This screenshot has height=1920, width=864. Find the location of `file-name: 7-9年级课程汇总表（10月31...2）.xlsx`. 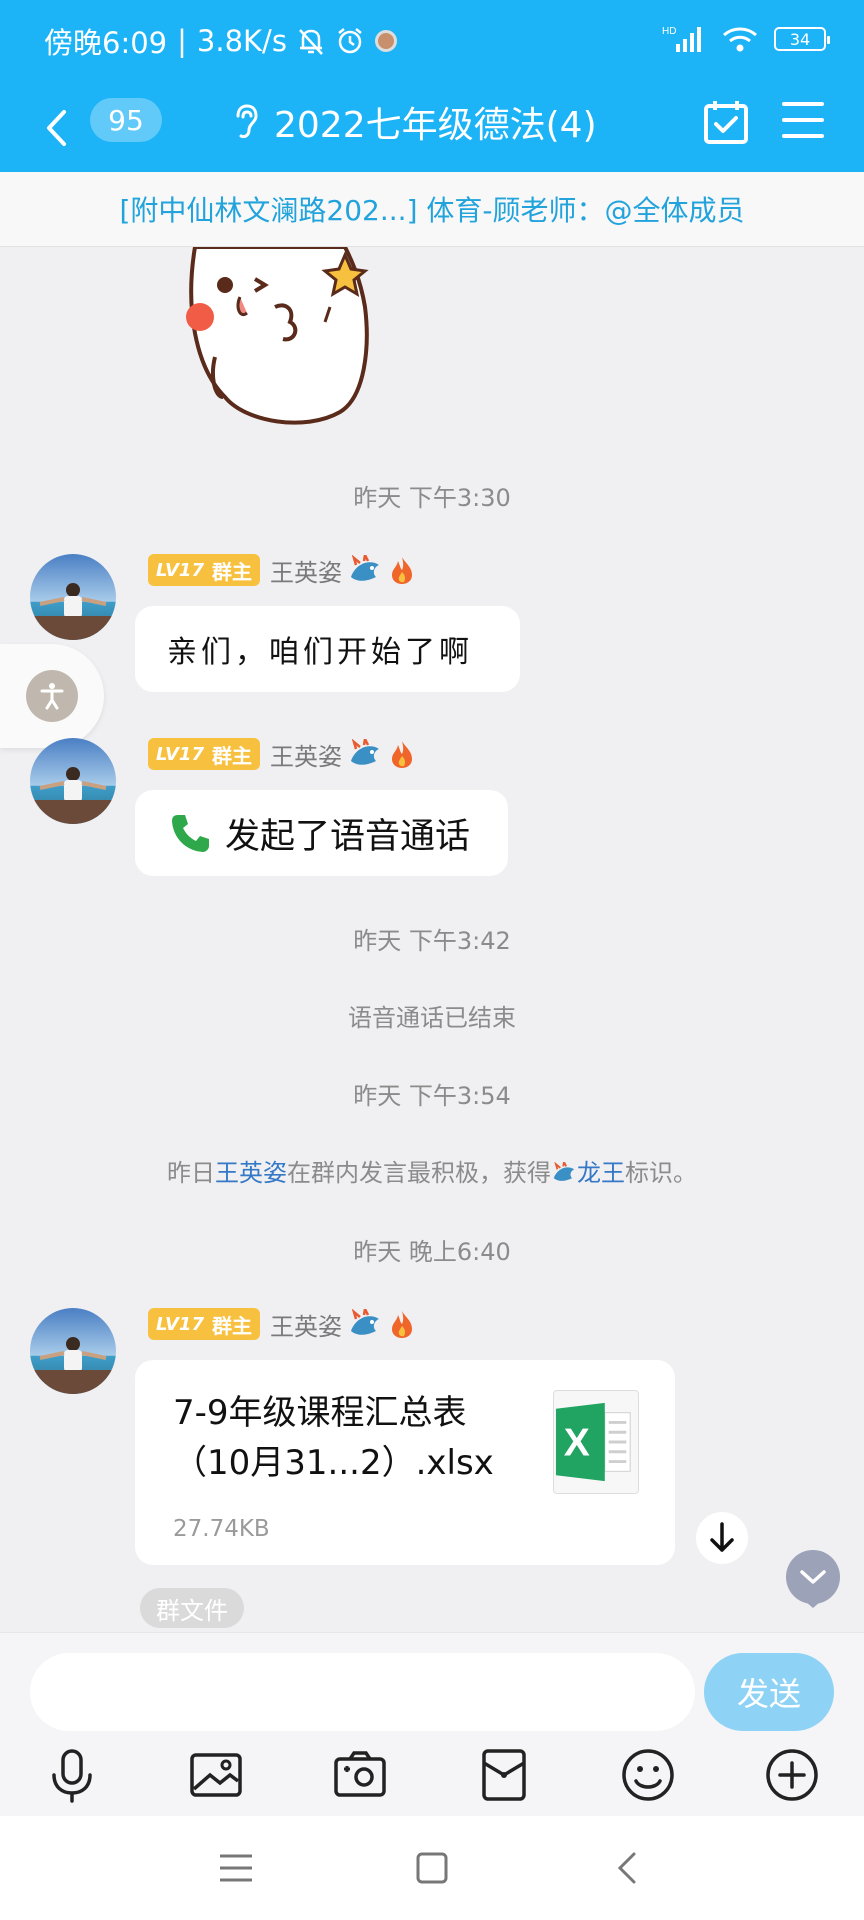

file-name: 7-9年级课程汇总表（10月31...2）.xlsx is located at coordinates (333, 1438).